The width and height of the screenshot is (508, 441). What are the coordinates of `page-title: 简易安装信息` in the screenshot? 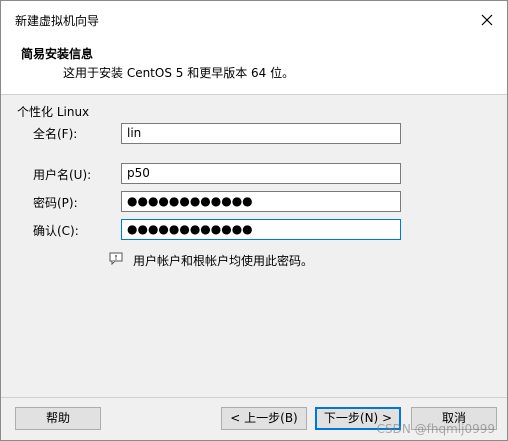 It's located at (57, 54).